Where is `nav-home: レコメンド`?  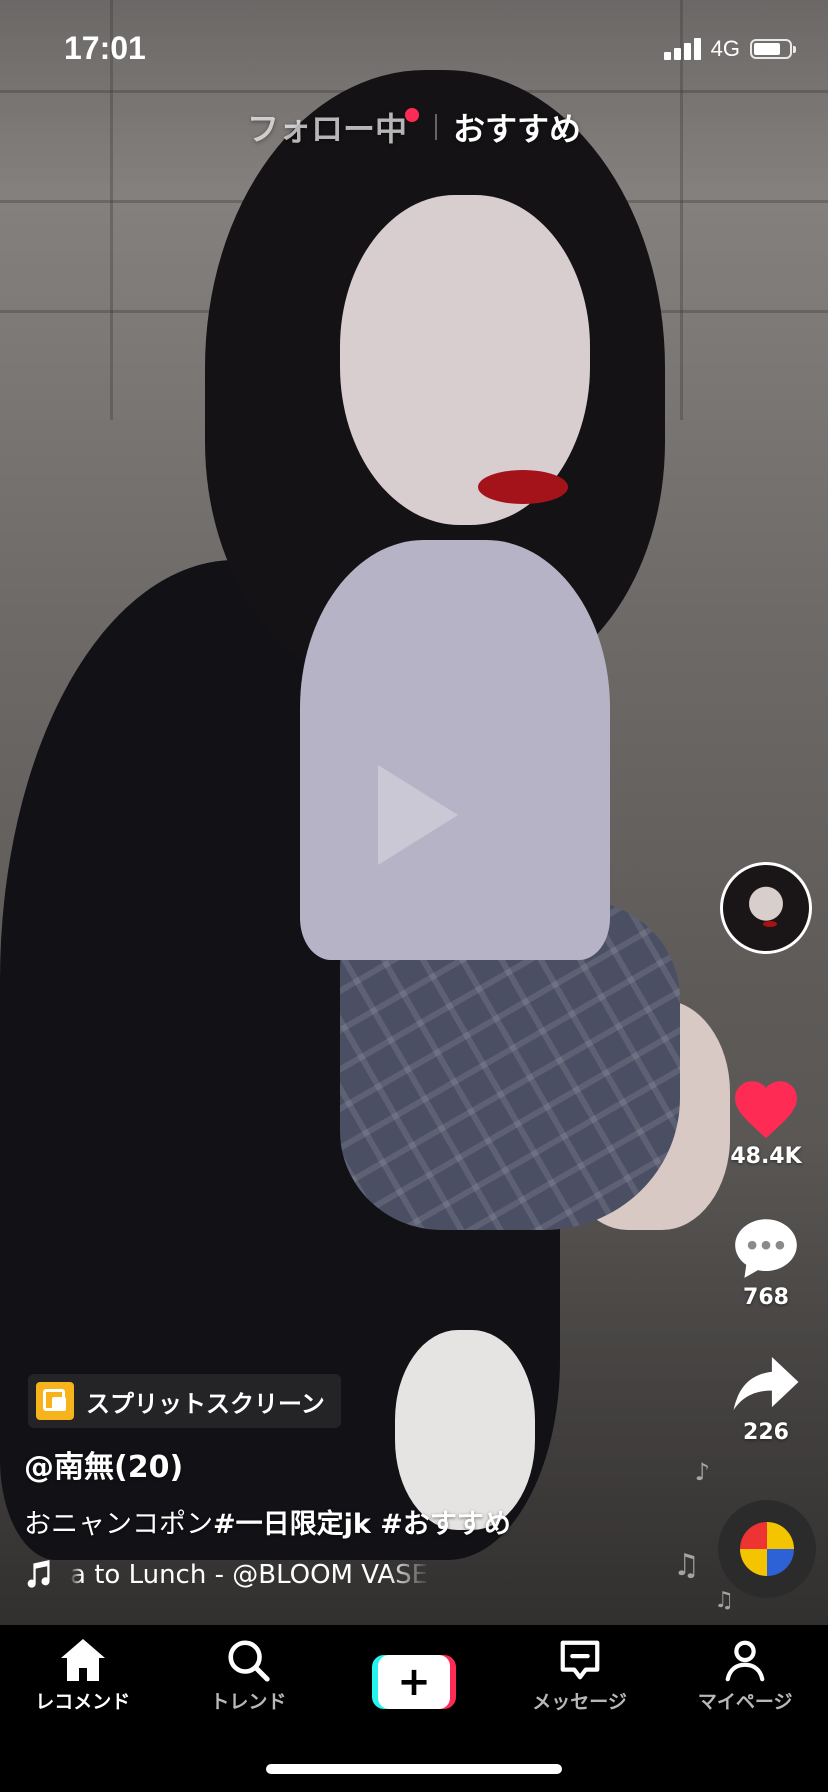
nav-home: レコメンド is located at coordinates (83, 1675).